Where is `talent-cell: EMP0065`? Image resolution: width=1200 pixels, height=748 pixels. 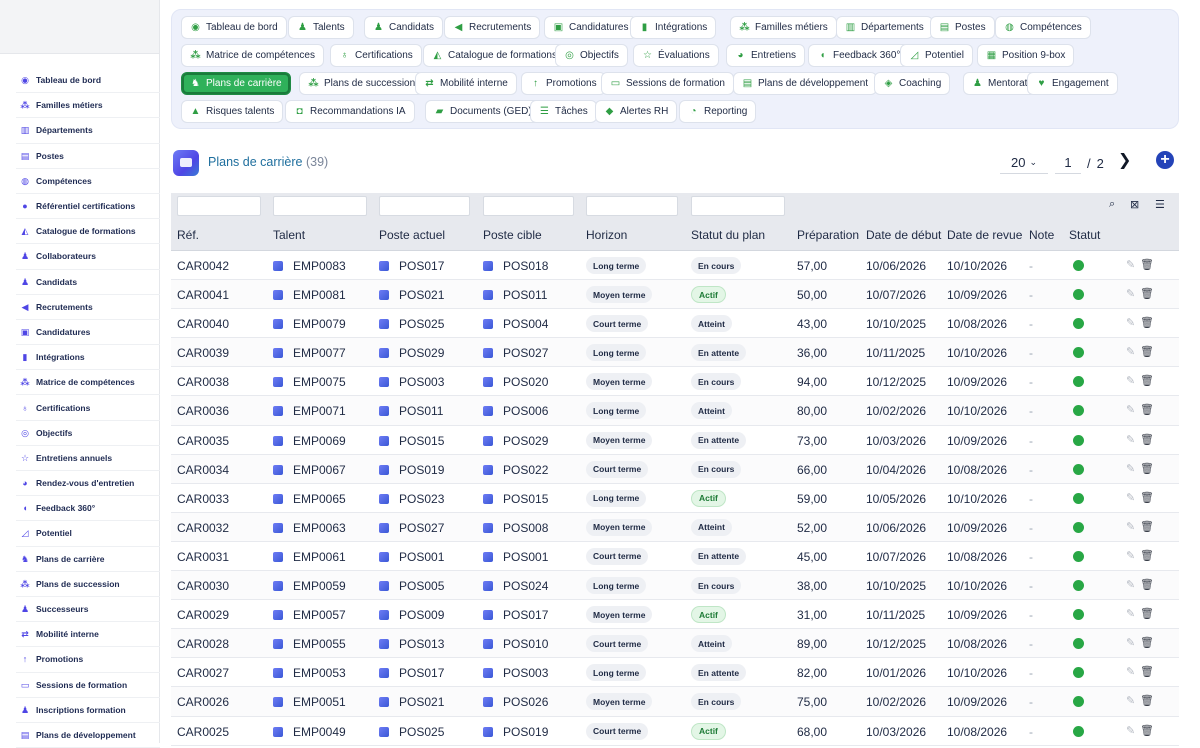 talent-cell: EMP0065 is located at coordinates (309, 499).